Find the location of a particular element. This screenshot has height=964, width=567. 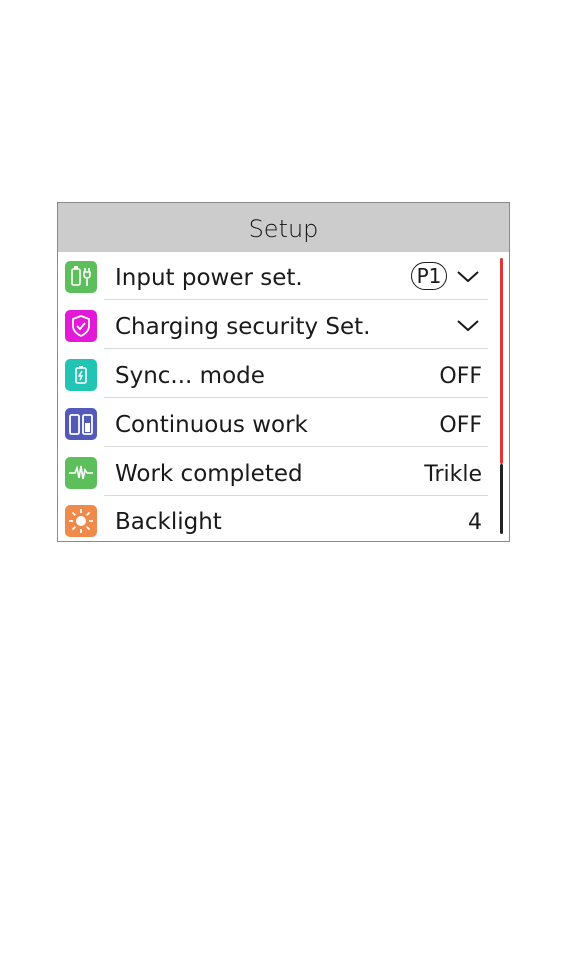

menu-item-label: Work completed is located at coordinates (209, 474).